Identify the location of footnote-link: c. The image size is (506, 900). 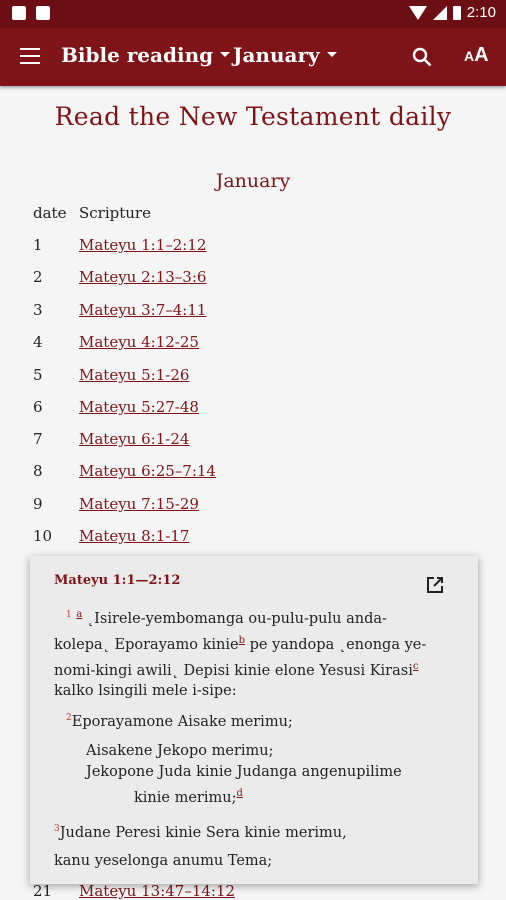
(416, 666).